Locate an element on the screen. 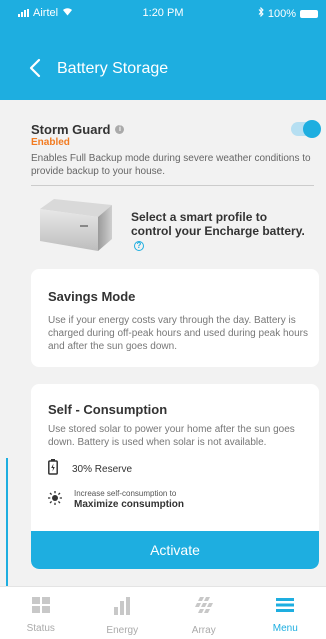 This screenshot has width=326, height=639. storm-guard-toggle is located at coordinates (306, 129).